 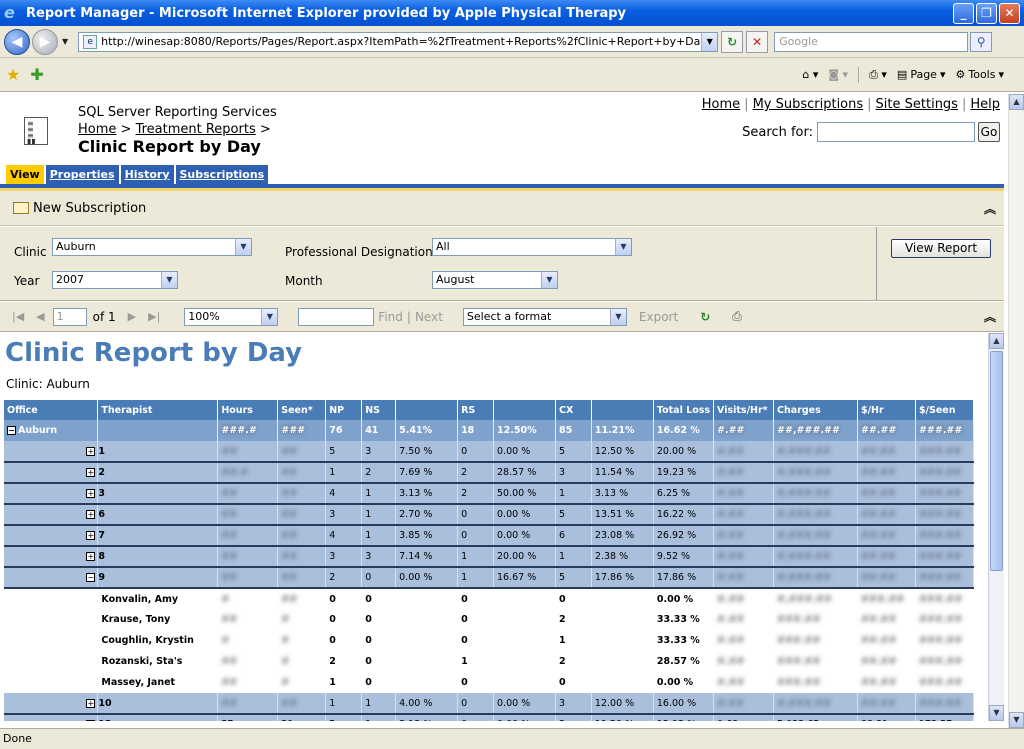 I want to click on last-page-icon: ▶|, so click(x=154, y=316).